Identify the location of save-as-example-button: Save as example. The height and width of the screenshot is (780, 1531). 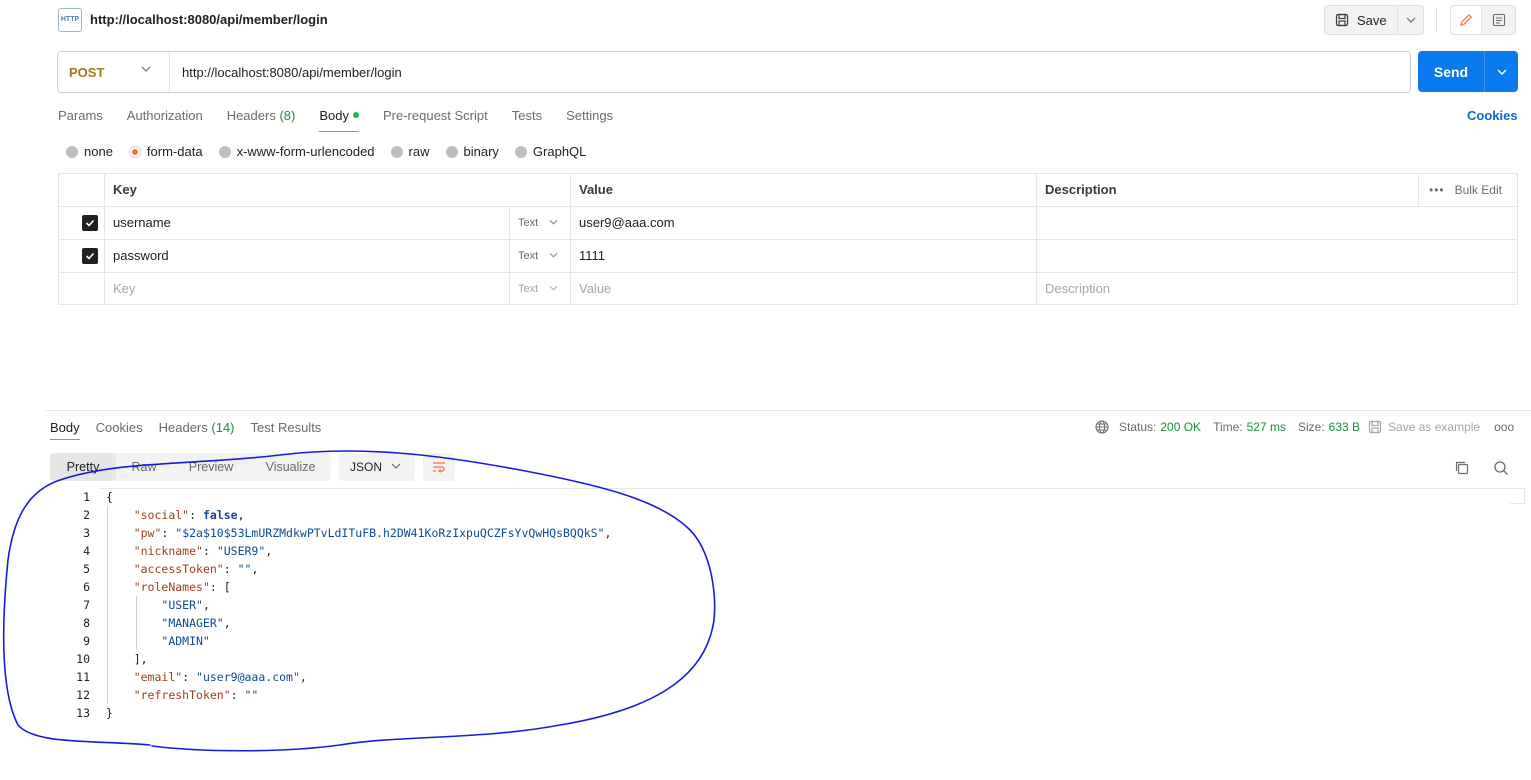
(1424, 427).